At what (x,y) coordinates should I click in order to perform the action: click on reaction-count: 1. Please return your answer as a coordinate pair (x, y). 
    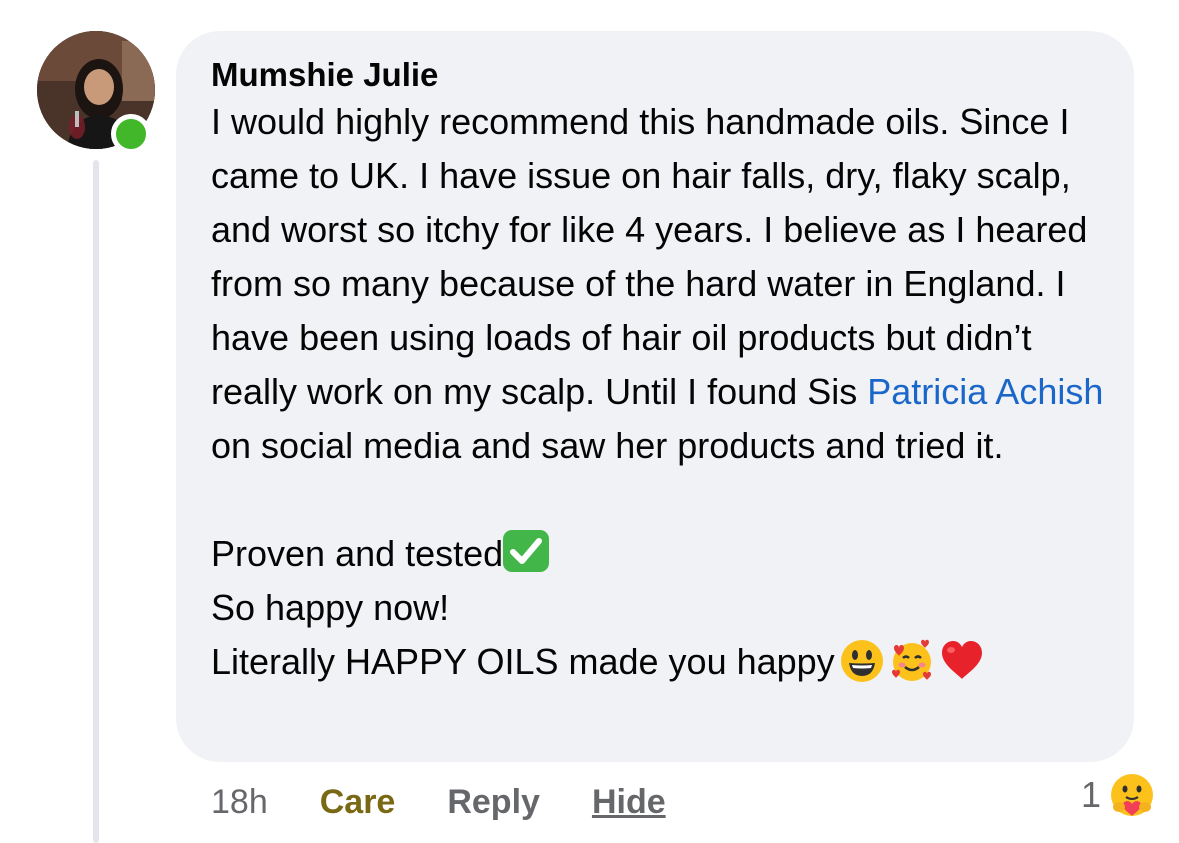
    Looking at the image, I should click on (1090, 794).